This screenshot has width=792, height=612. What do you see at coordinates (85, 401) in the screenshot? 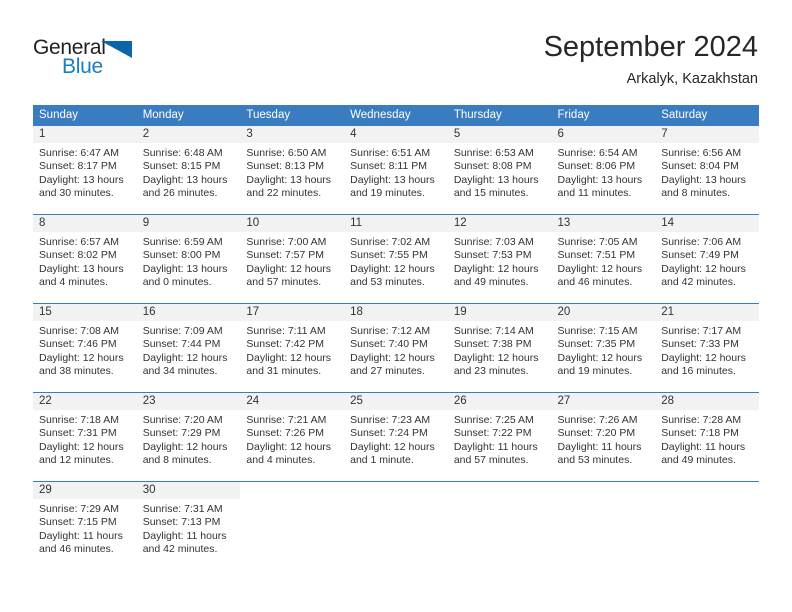
I see `day-number: 22` at bounding box center [85, 401].